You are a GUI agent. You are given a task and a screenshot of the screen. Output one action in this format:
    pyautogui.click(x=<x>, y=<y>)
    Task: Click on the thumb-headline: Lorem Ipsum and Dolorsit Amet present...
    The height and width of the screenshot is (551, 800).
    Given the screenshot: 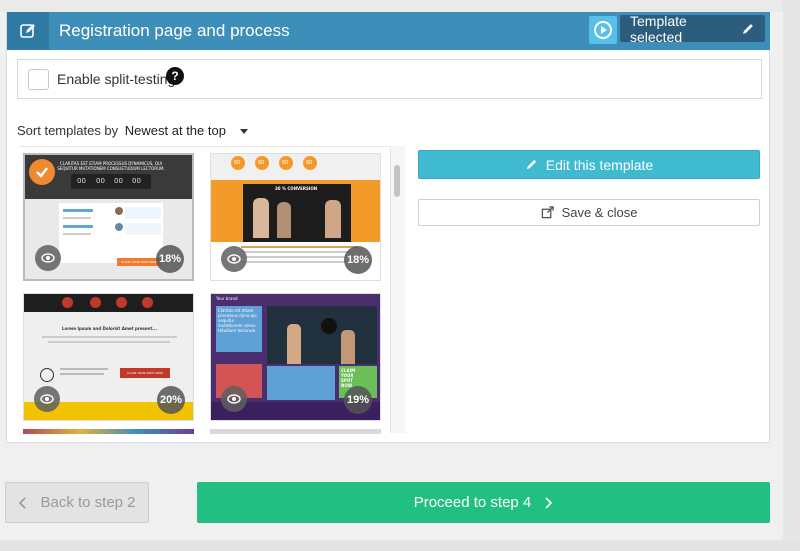 What is the action you would take?
    pyautogui.click(x=109, y=328)
    